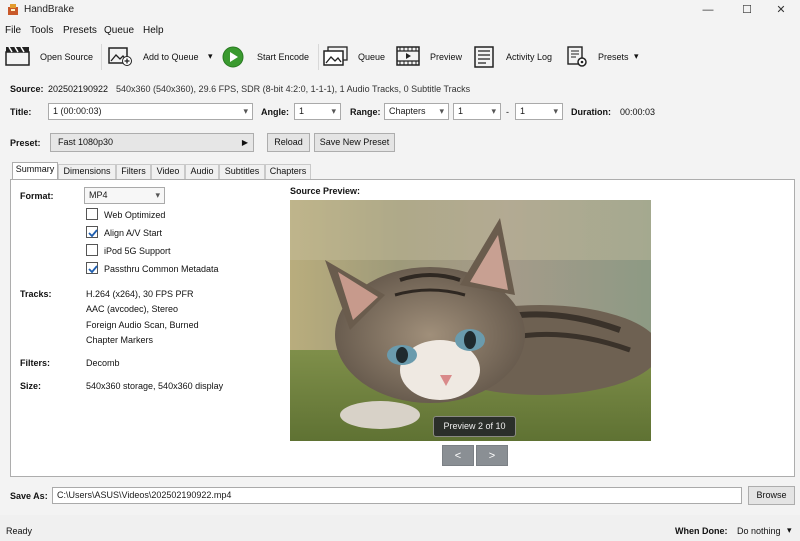 Image resolution: width=800 pixels, height=541 pixels. Describe the element at coordinates (397, 495) in the screenshot. I see `save-as-path-input: C:\Users\ASUS\Videos\202502190922.mp4` at that location.